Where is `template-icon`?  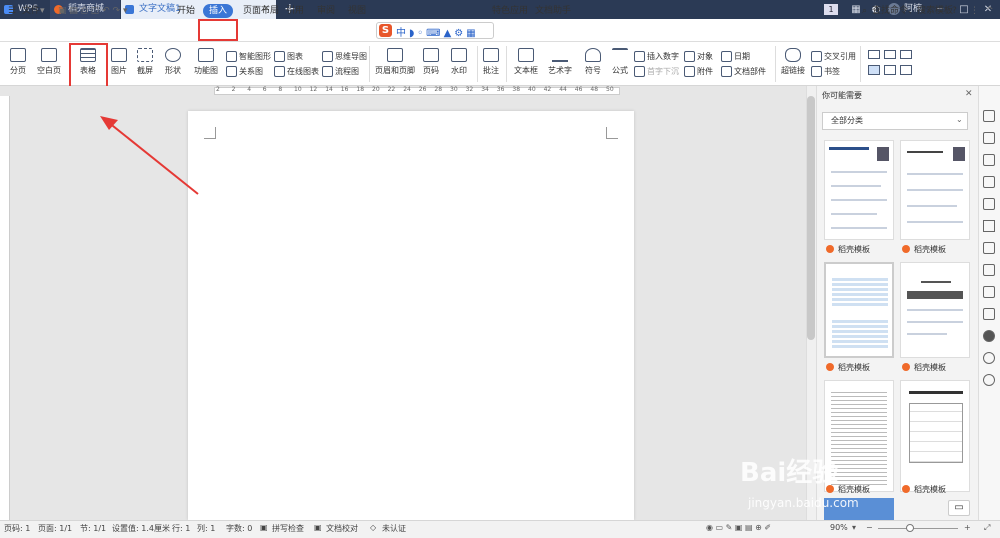
template-icon is located at coordinates (989, 292).